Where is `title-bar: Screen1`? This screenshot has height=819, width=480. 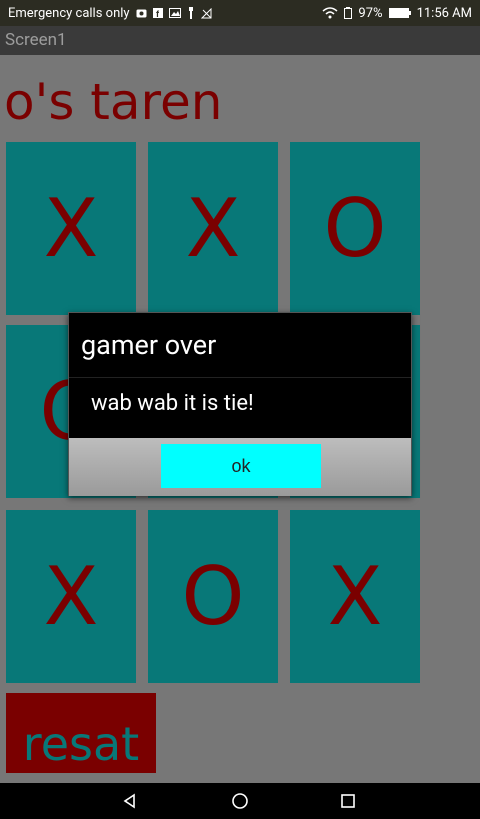 title-bar: Screen1 is located at coordinates (240, 40).